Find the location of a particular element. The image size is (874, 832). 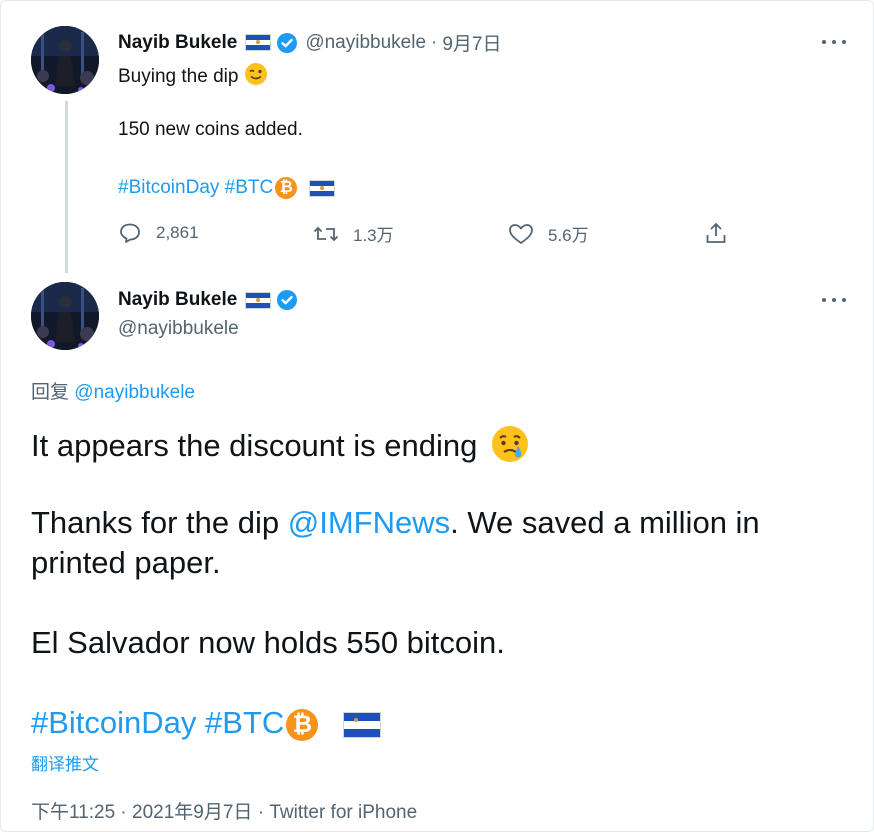

tweet1-text-line1: Buying the dip is located at coordinates (193, 77).